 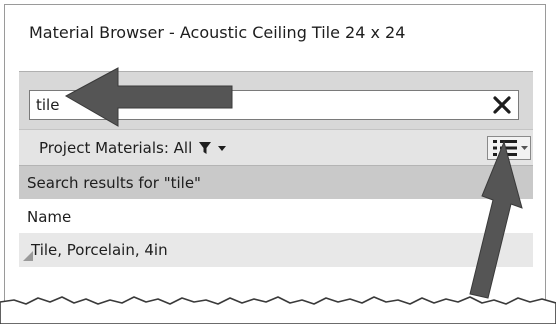 I want to click on project-materials-filter-dropdown: Project Materials: All, so click(x=133, y=148).